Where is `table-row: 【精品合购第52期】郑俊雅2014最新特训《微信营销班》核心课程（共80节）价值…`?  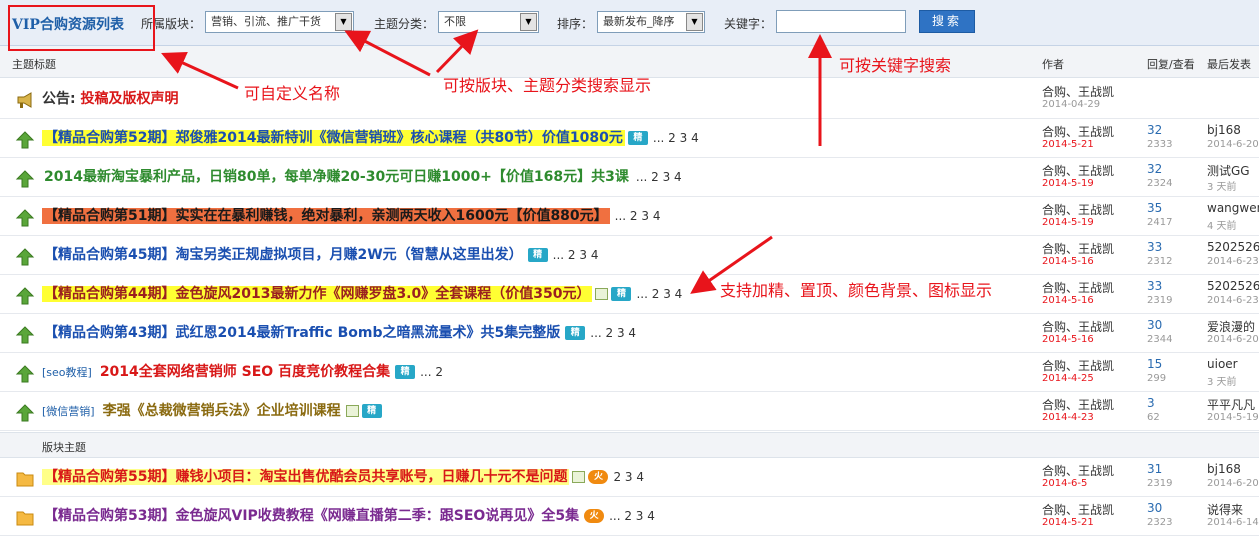 table-row: 【精品合购第52期】郑俊雅2014最新特训《微信营销班》核心课程（共80节）价值… is located at coordinates (629, 138).